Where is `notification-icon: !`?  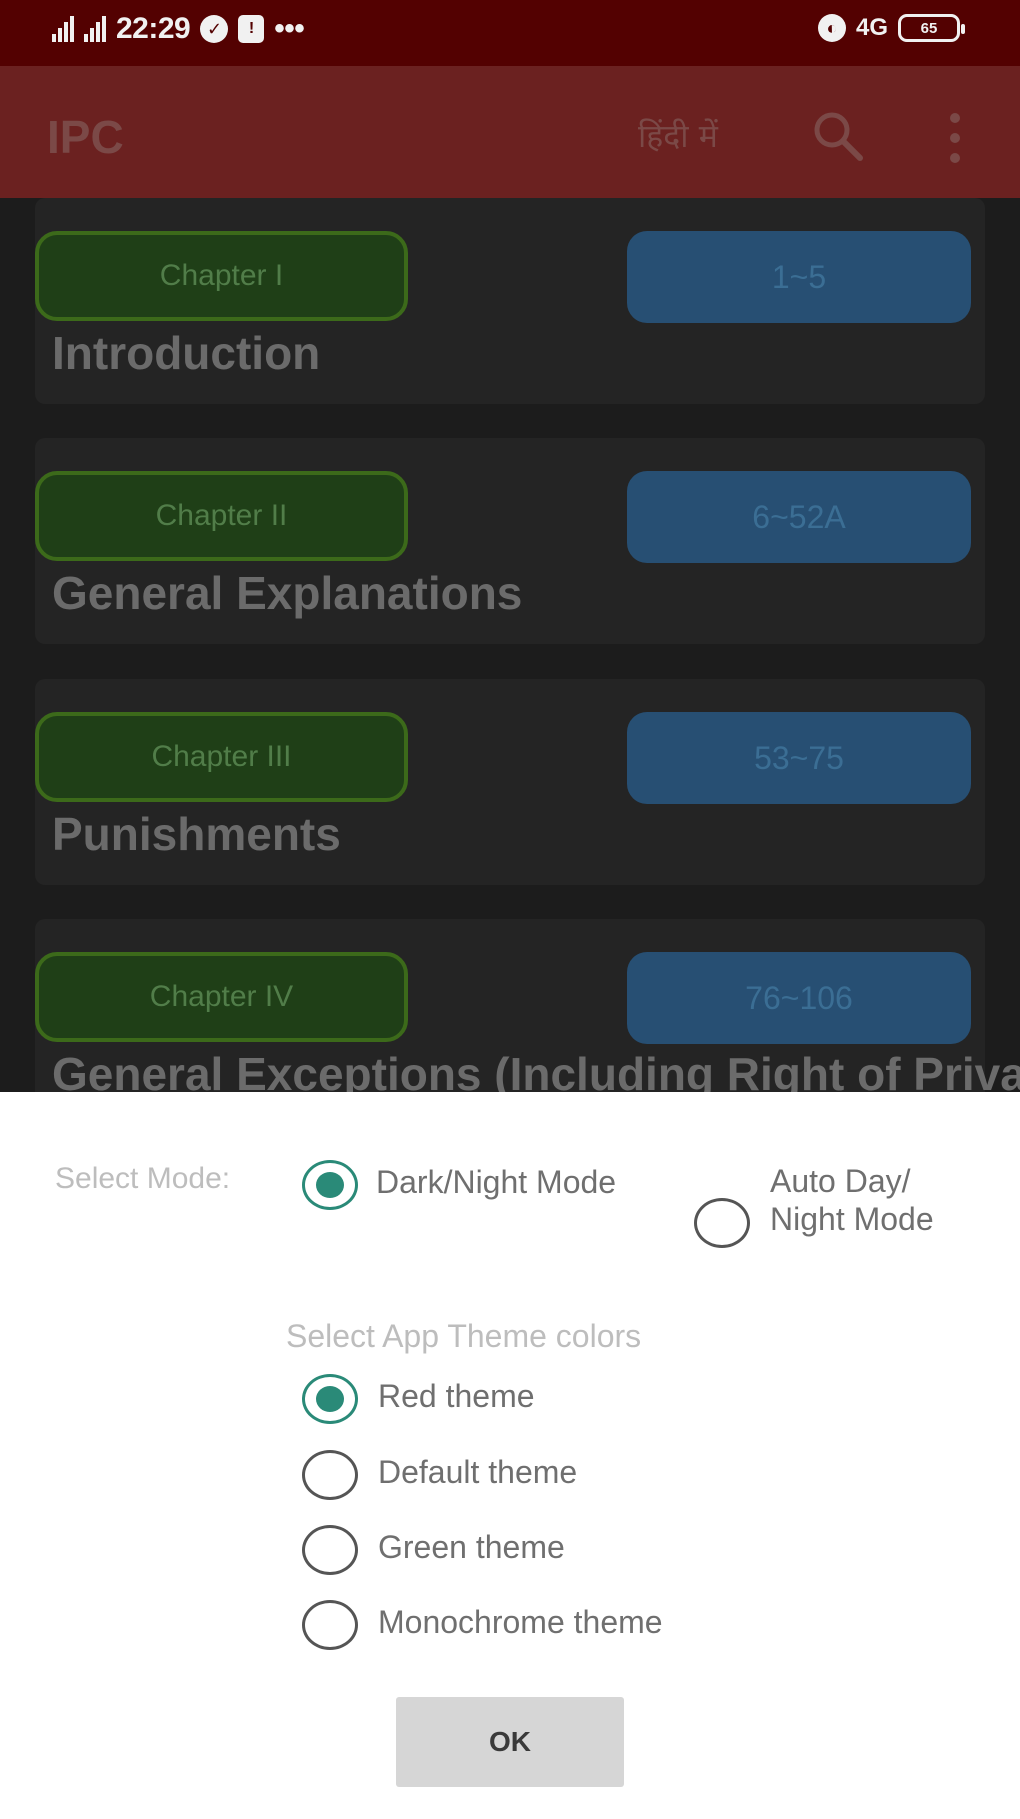 notification-icon: ! is located at coordinates (251, 29).